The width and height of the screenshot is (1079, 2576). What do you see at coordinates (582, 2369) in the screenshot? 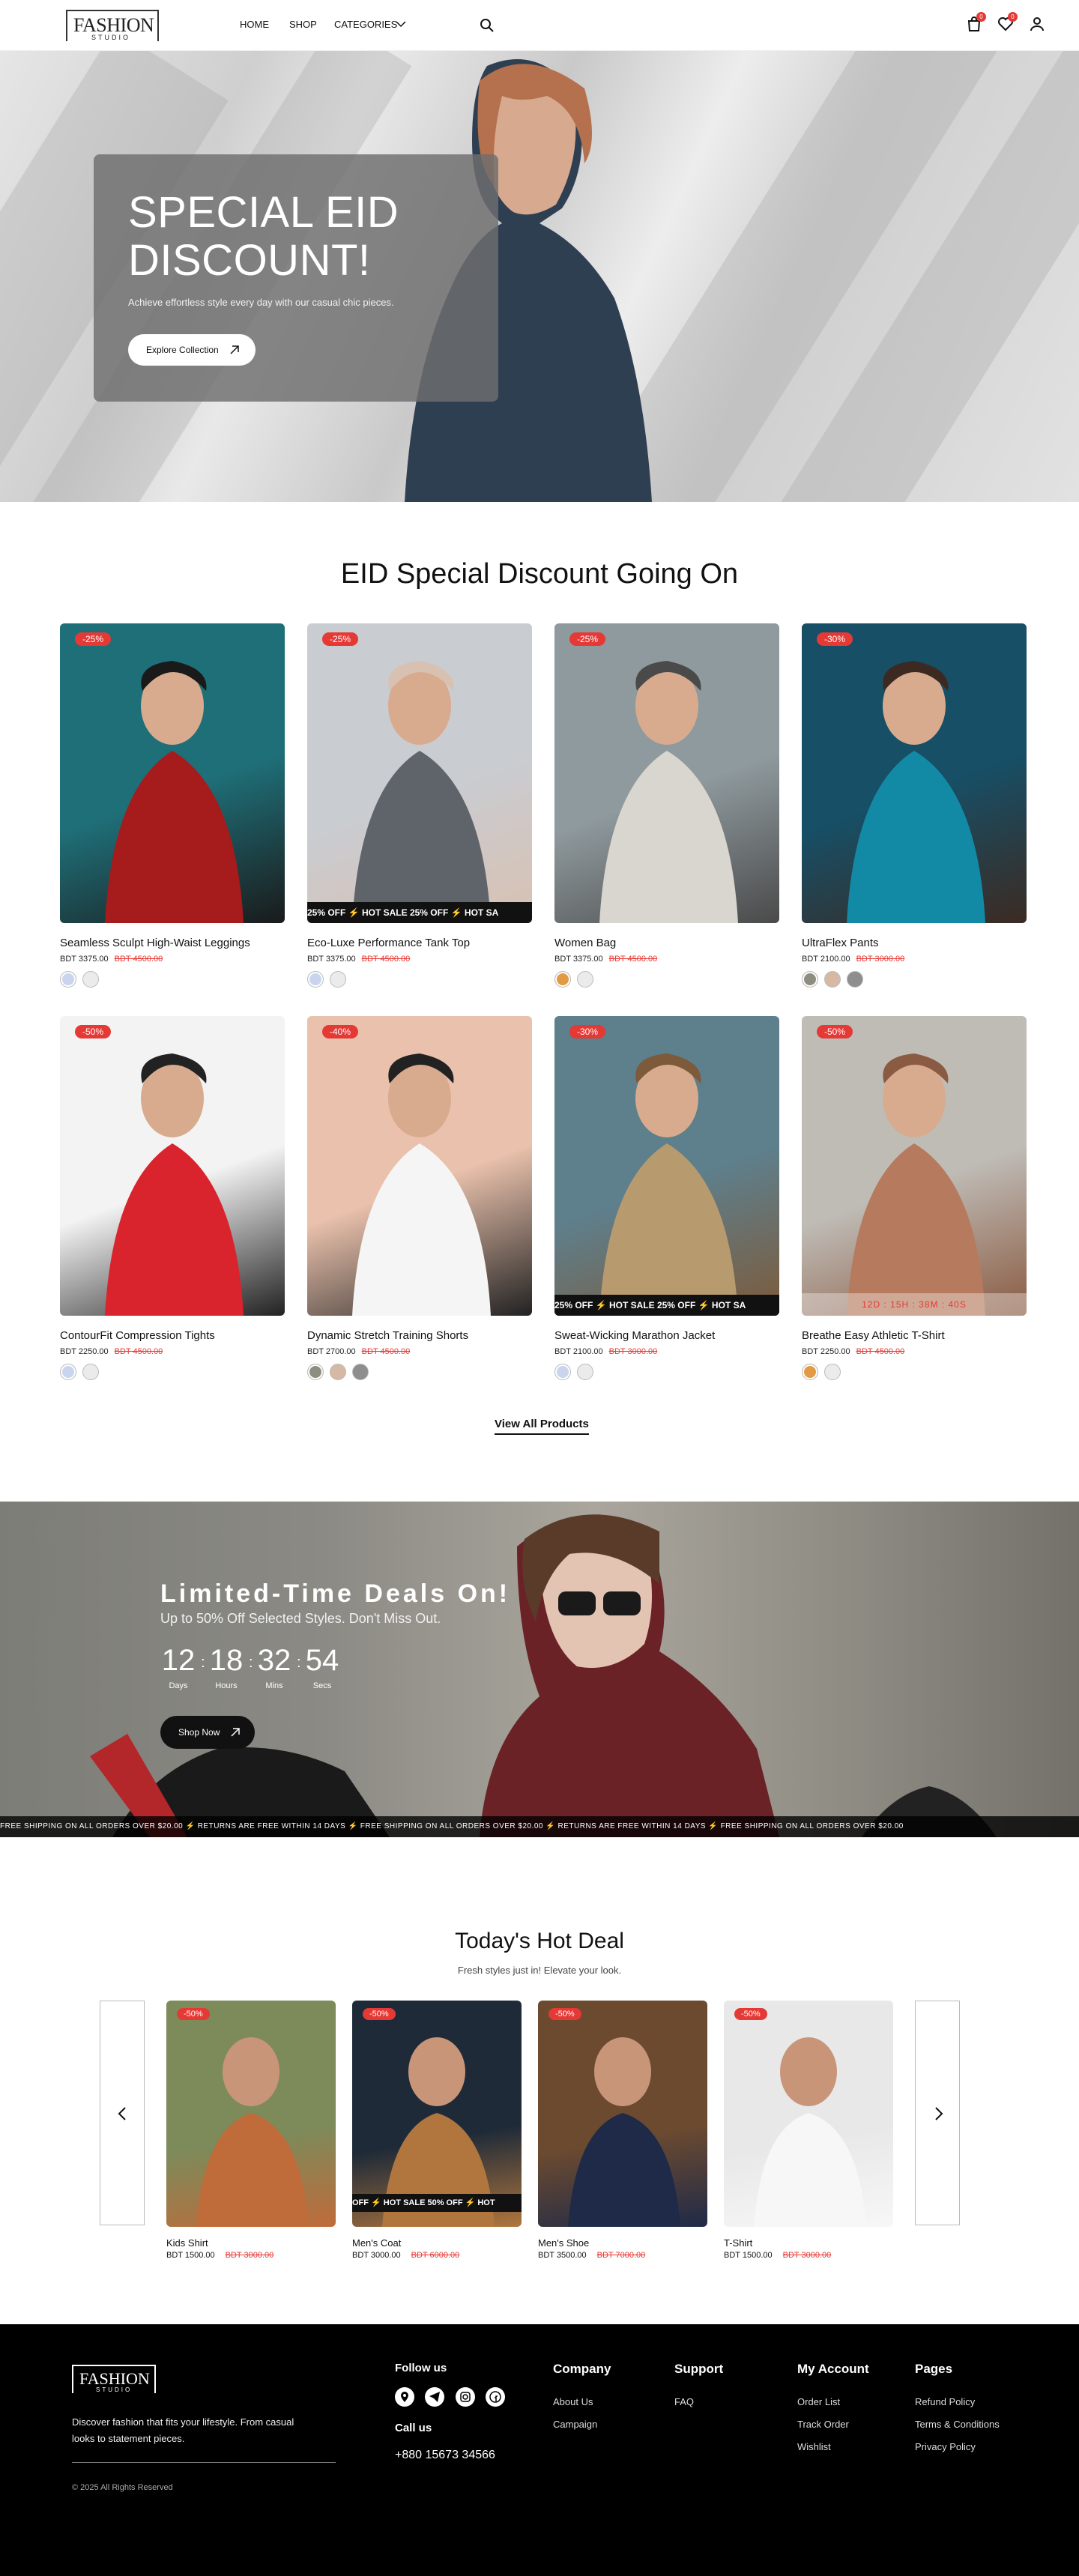
I see `footer-col-title: Company` at bounding box center [582, 2369].